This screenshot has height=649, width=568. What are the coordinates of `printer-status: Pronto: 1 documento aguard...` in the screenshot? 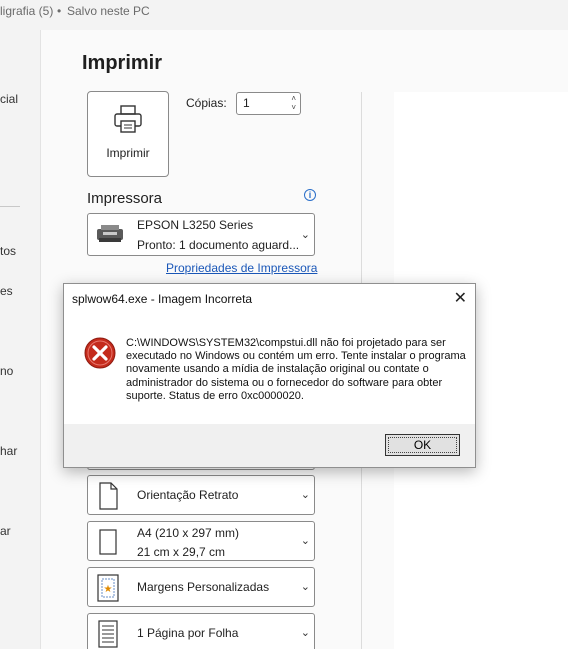 It's located at (218, 245).